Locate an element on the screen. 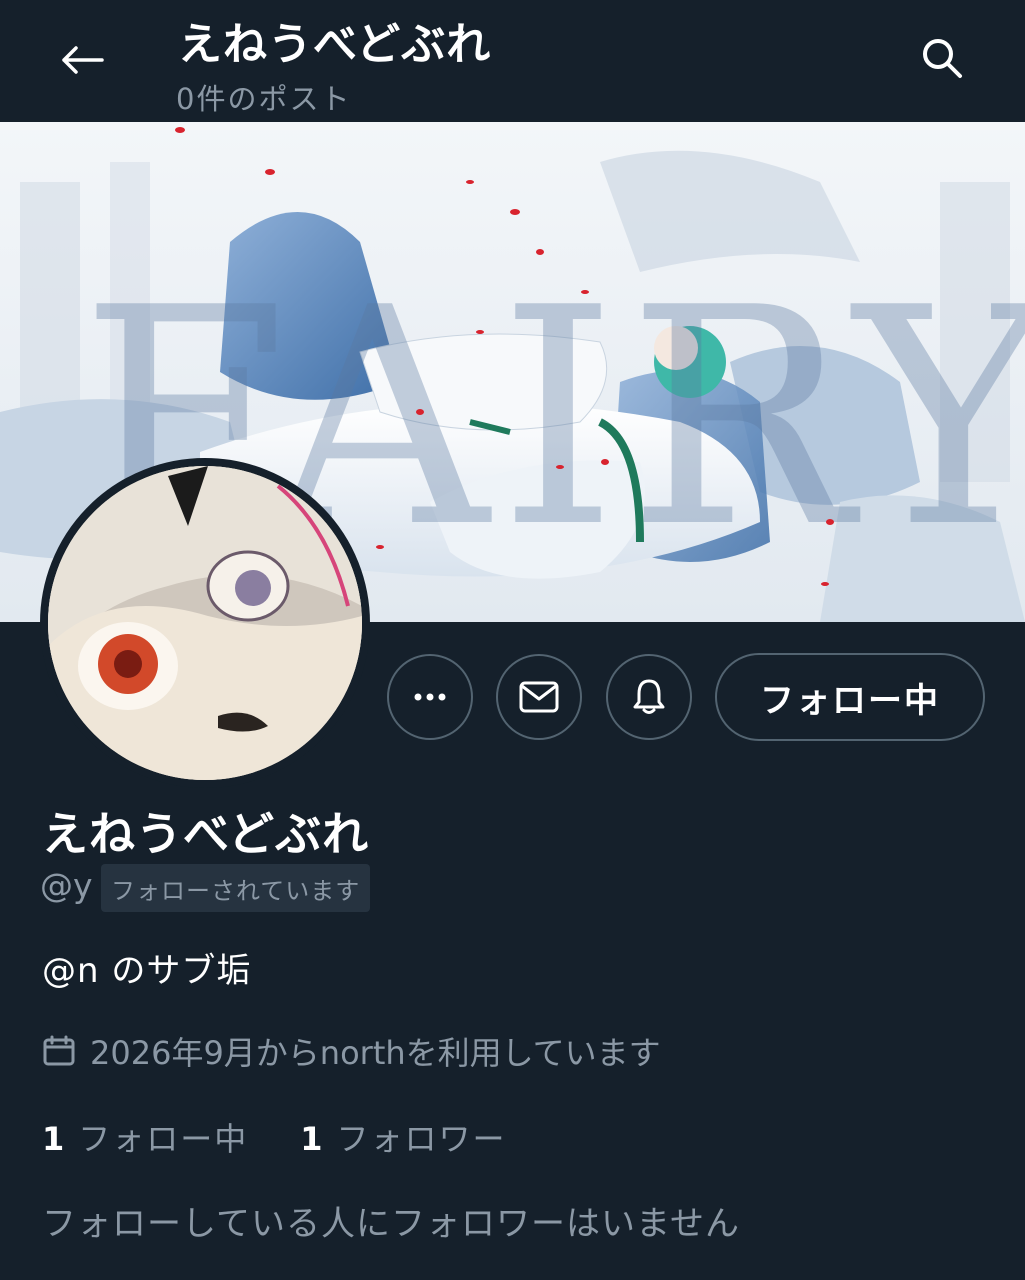 The image size is (1025, 1280). search-icon is located at coordinates (942, 58).